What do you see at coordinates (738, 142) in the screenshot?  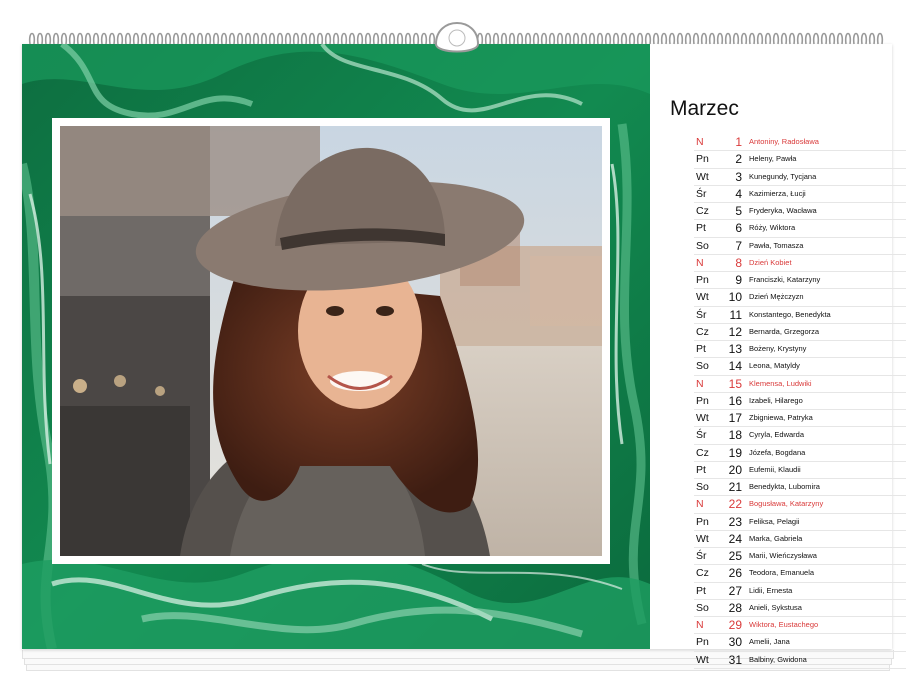 I see `day-number: 1` at bounding box center [738, 142].